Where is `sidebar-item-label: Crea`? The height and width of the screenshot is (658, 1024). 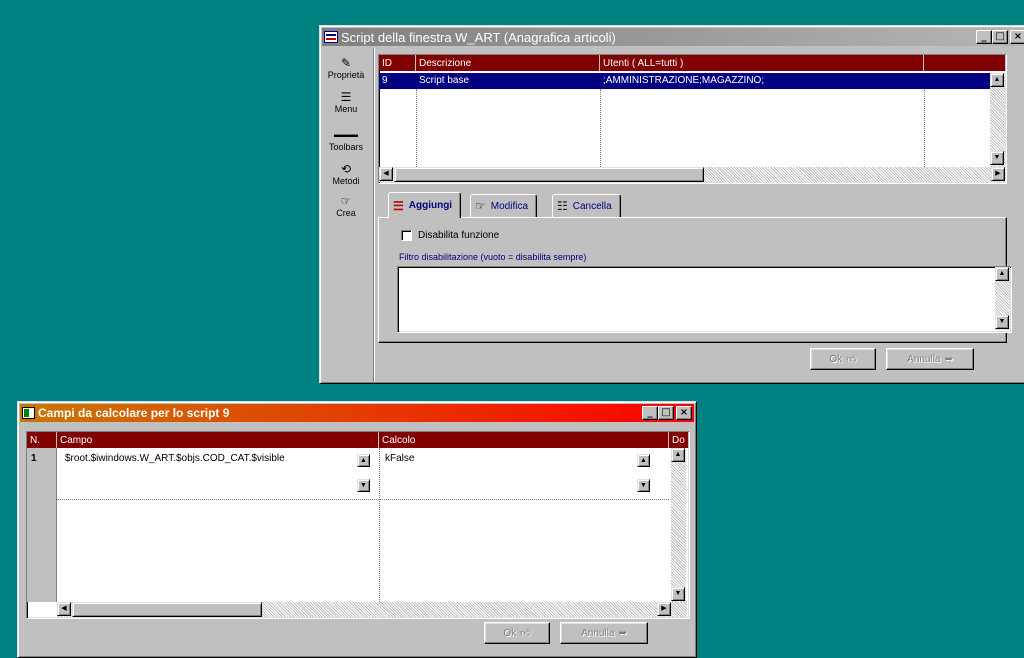 sidebar-item-label: Crea is located at coordinates (346, 213).